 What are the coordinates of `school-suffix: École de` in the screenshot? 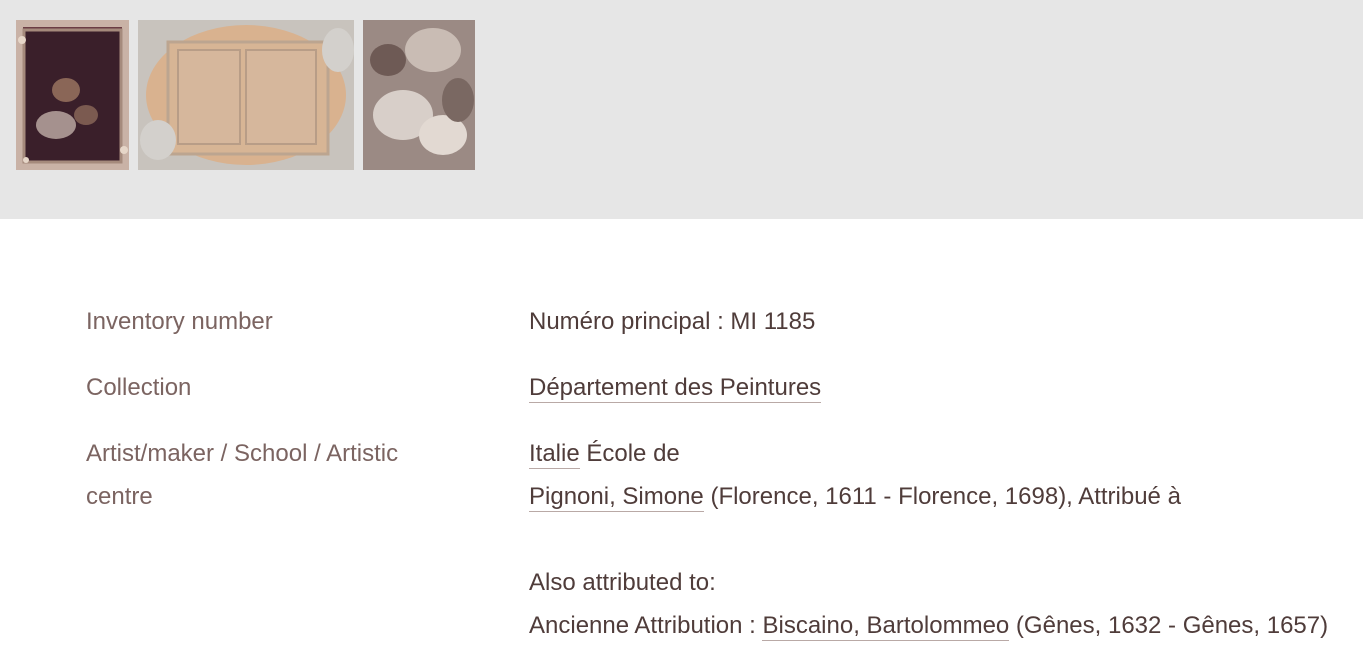 It's located at (629, 453).